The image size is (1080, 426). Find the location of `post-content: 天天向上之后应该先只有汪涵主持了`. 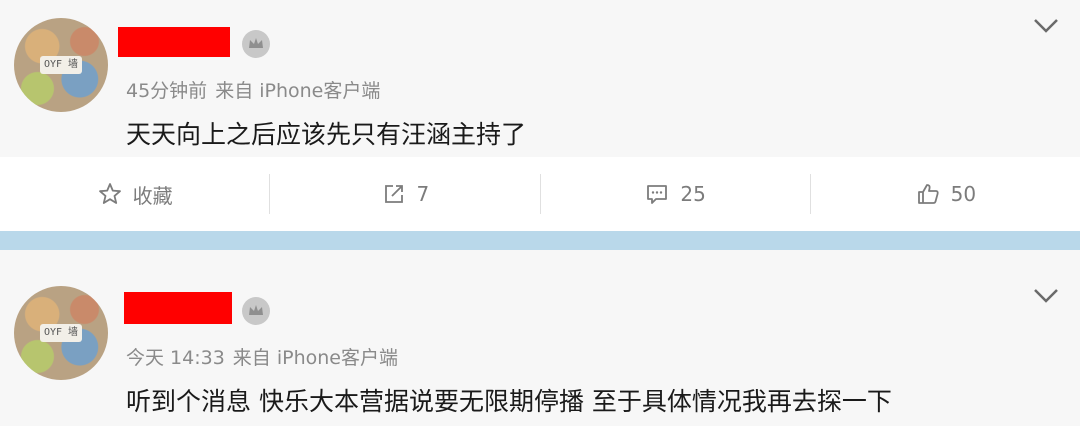

post-content: 天天向上之后应该先只有汪涵主持了 is located at coordinates (326, 134).